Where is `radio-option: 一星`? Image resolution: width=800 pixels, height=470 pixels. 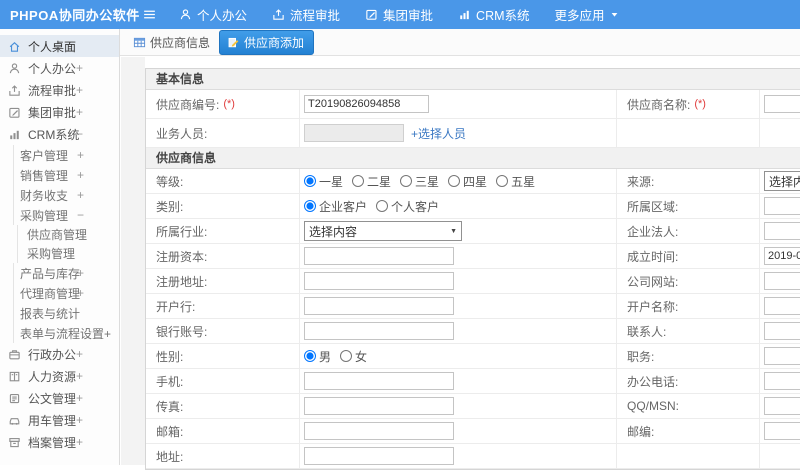
radio-option: 一星 is located at coordinates (323, 181).